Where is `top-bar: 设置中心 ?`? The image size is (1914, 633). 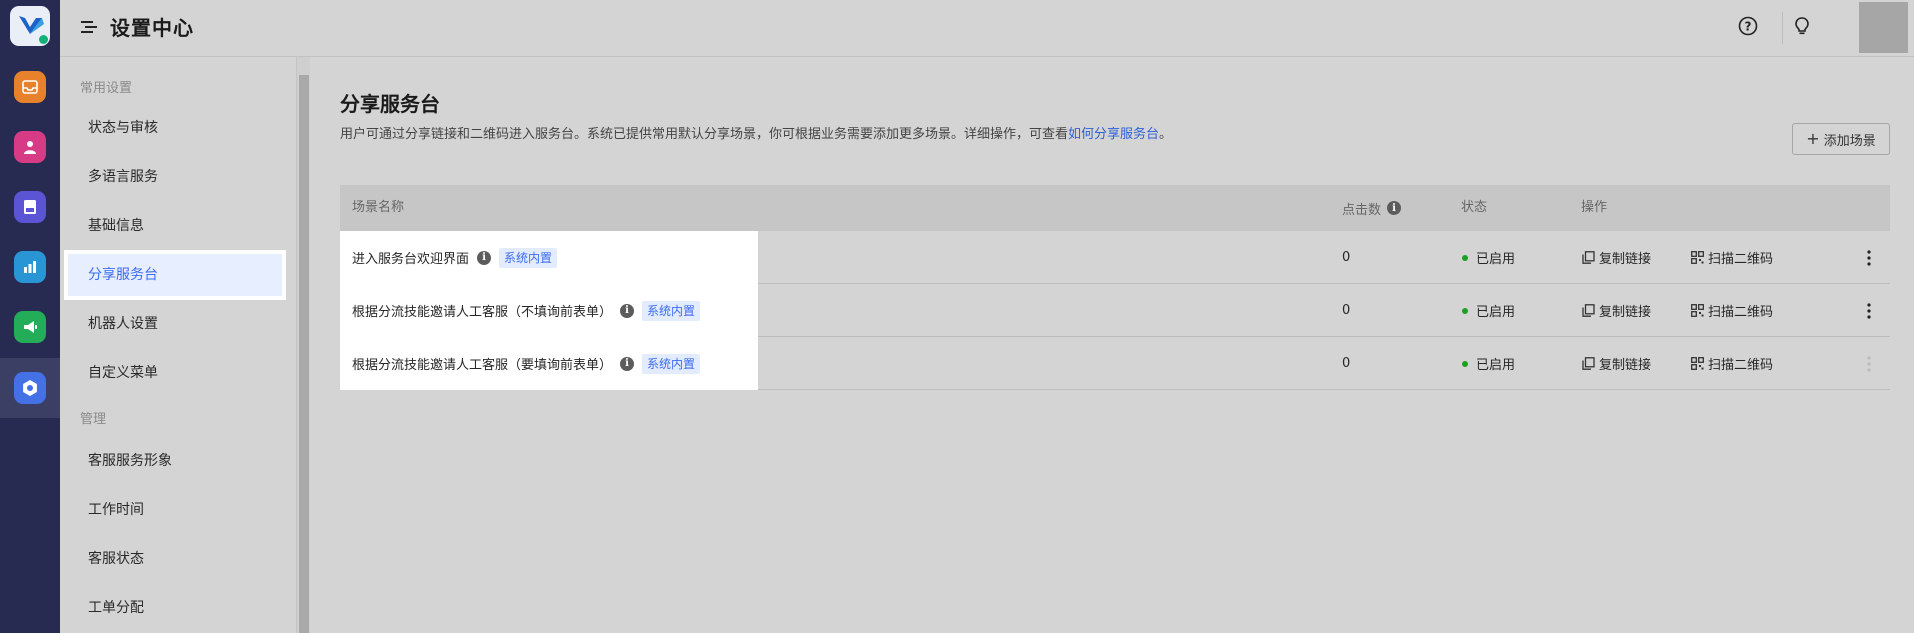
top-bar: 设置中心 ? is located at coordinates (987, 28).